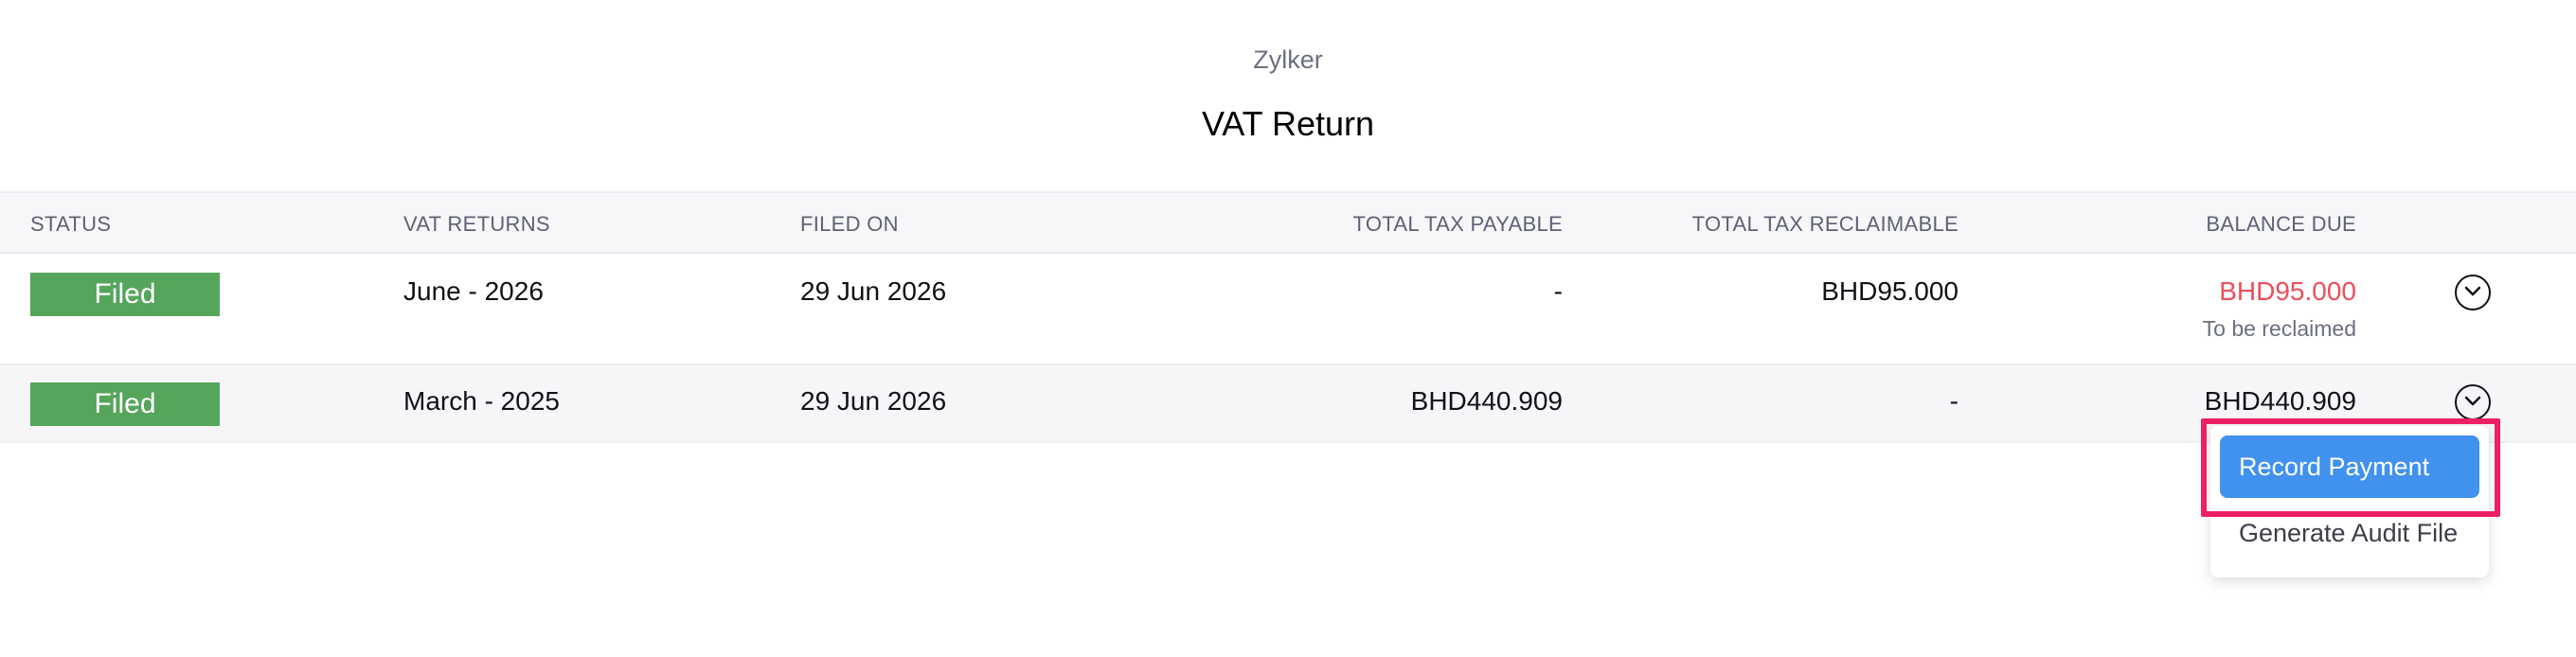  Describe the element at coordinates (1784, 224) in the screenshot. I see `column-header-total-tax-reclaimable: TOTAL TAX RECLAIMABLE` at that location.